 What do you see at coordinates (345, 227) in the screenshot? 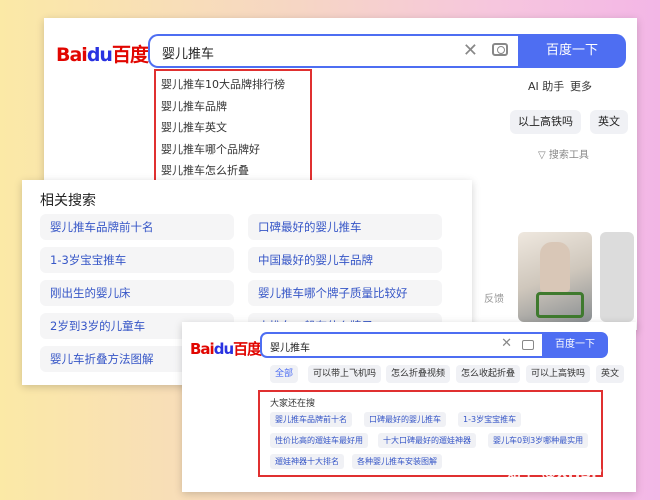
I see `related-item: 口碑最好的婴儿推车` at bounding box center [345, 227].